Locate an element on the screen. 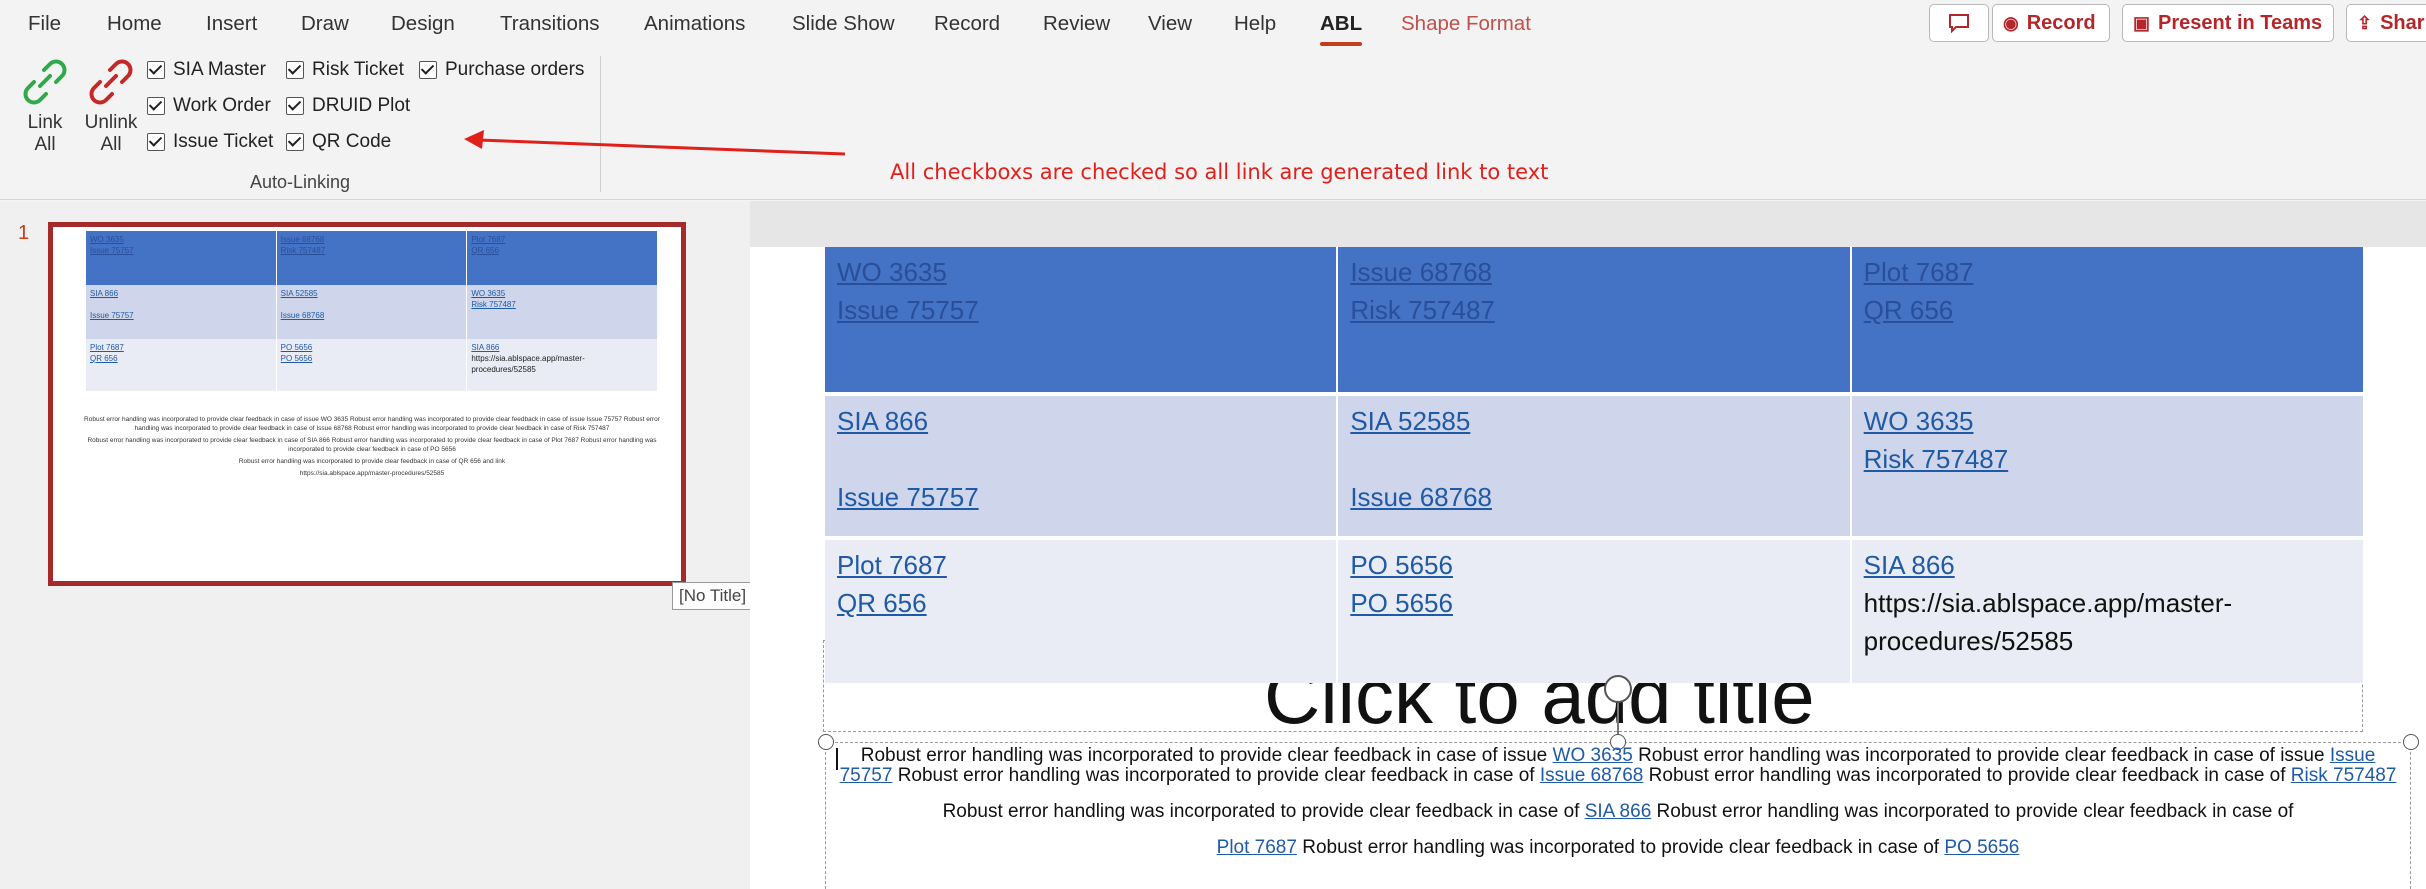 The height and width of the screenshot is (889, 2426). unlink-icon is located at coordinates (111, 82).